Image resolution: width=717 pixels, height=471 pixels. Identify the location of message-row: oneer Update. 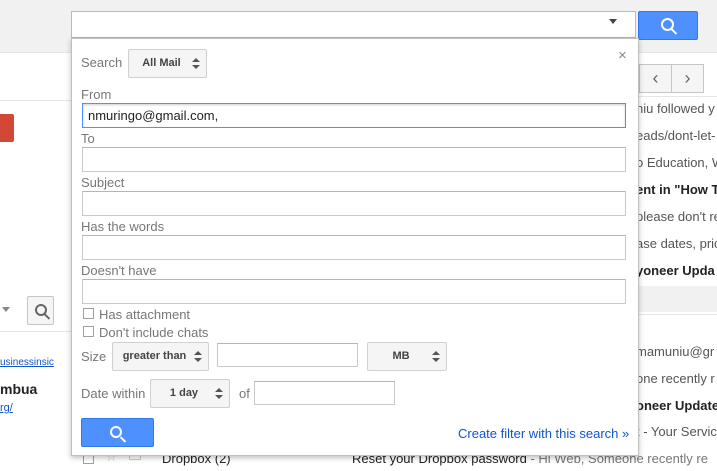
(676, 405).